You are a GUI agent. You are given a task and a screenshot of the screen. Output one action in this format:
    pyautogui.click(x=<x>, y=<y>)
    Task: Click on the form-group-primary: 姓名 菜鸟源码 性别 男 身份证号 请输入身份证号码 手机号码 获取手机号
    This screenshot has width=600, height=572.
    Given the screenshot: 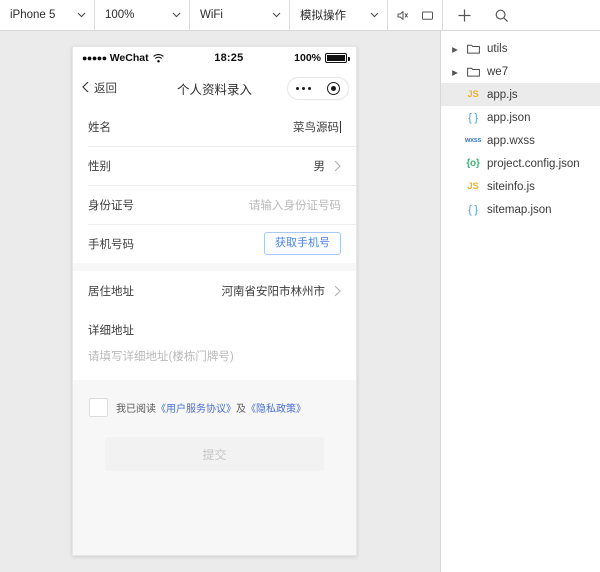 What is the action you would take?
    pyautogui.click(x=214, y=185)
    